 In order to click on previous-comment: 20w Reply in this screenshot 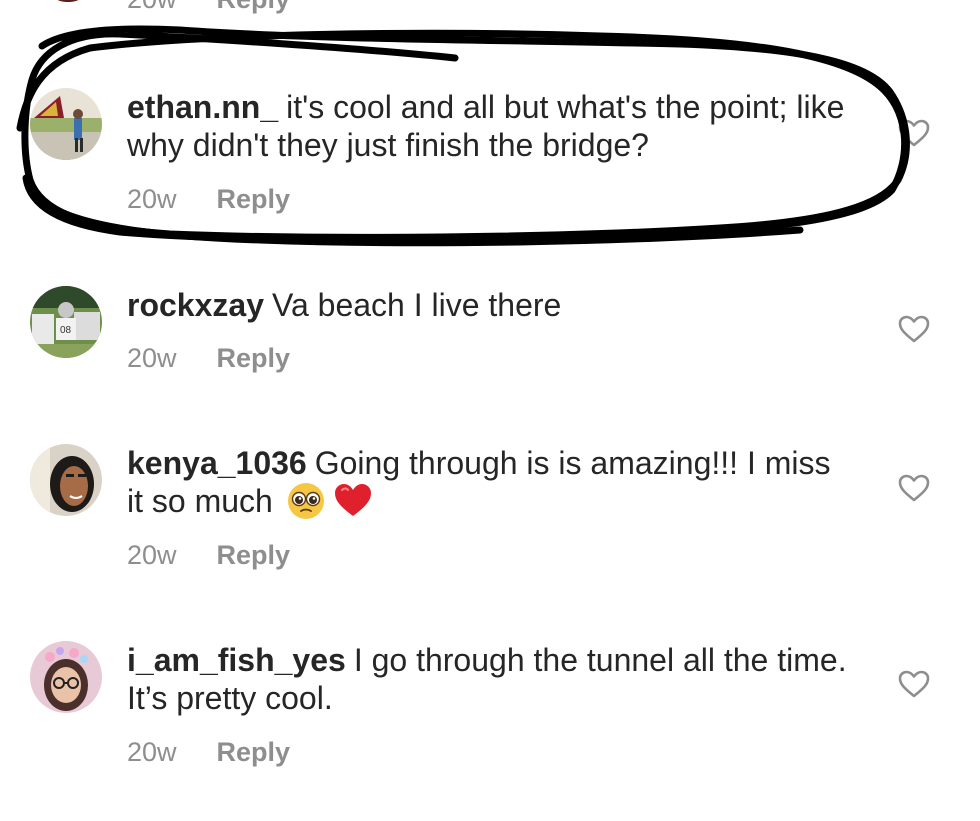, I will do `click(490, 12)`.